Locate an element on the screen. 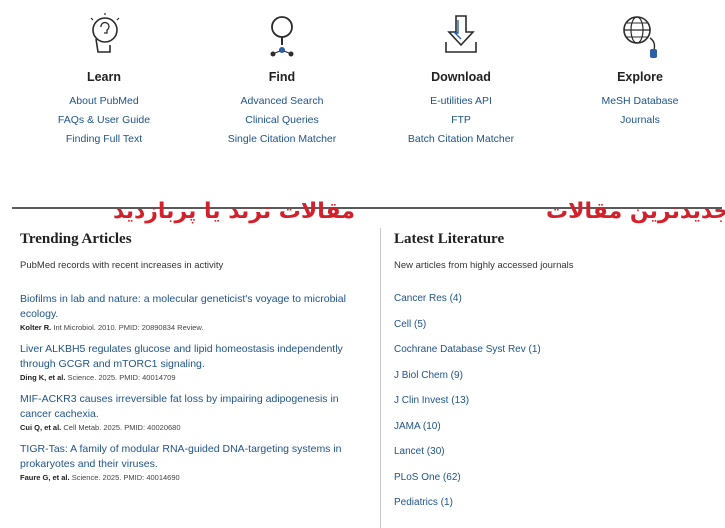  download-arrow-icon is located at coordinates (461, 34).